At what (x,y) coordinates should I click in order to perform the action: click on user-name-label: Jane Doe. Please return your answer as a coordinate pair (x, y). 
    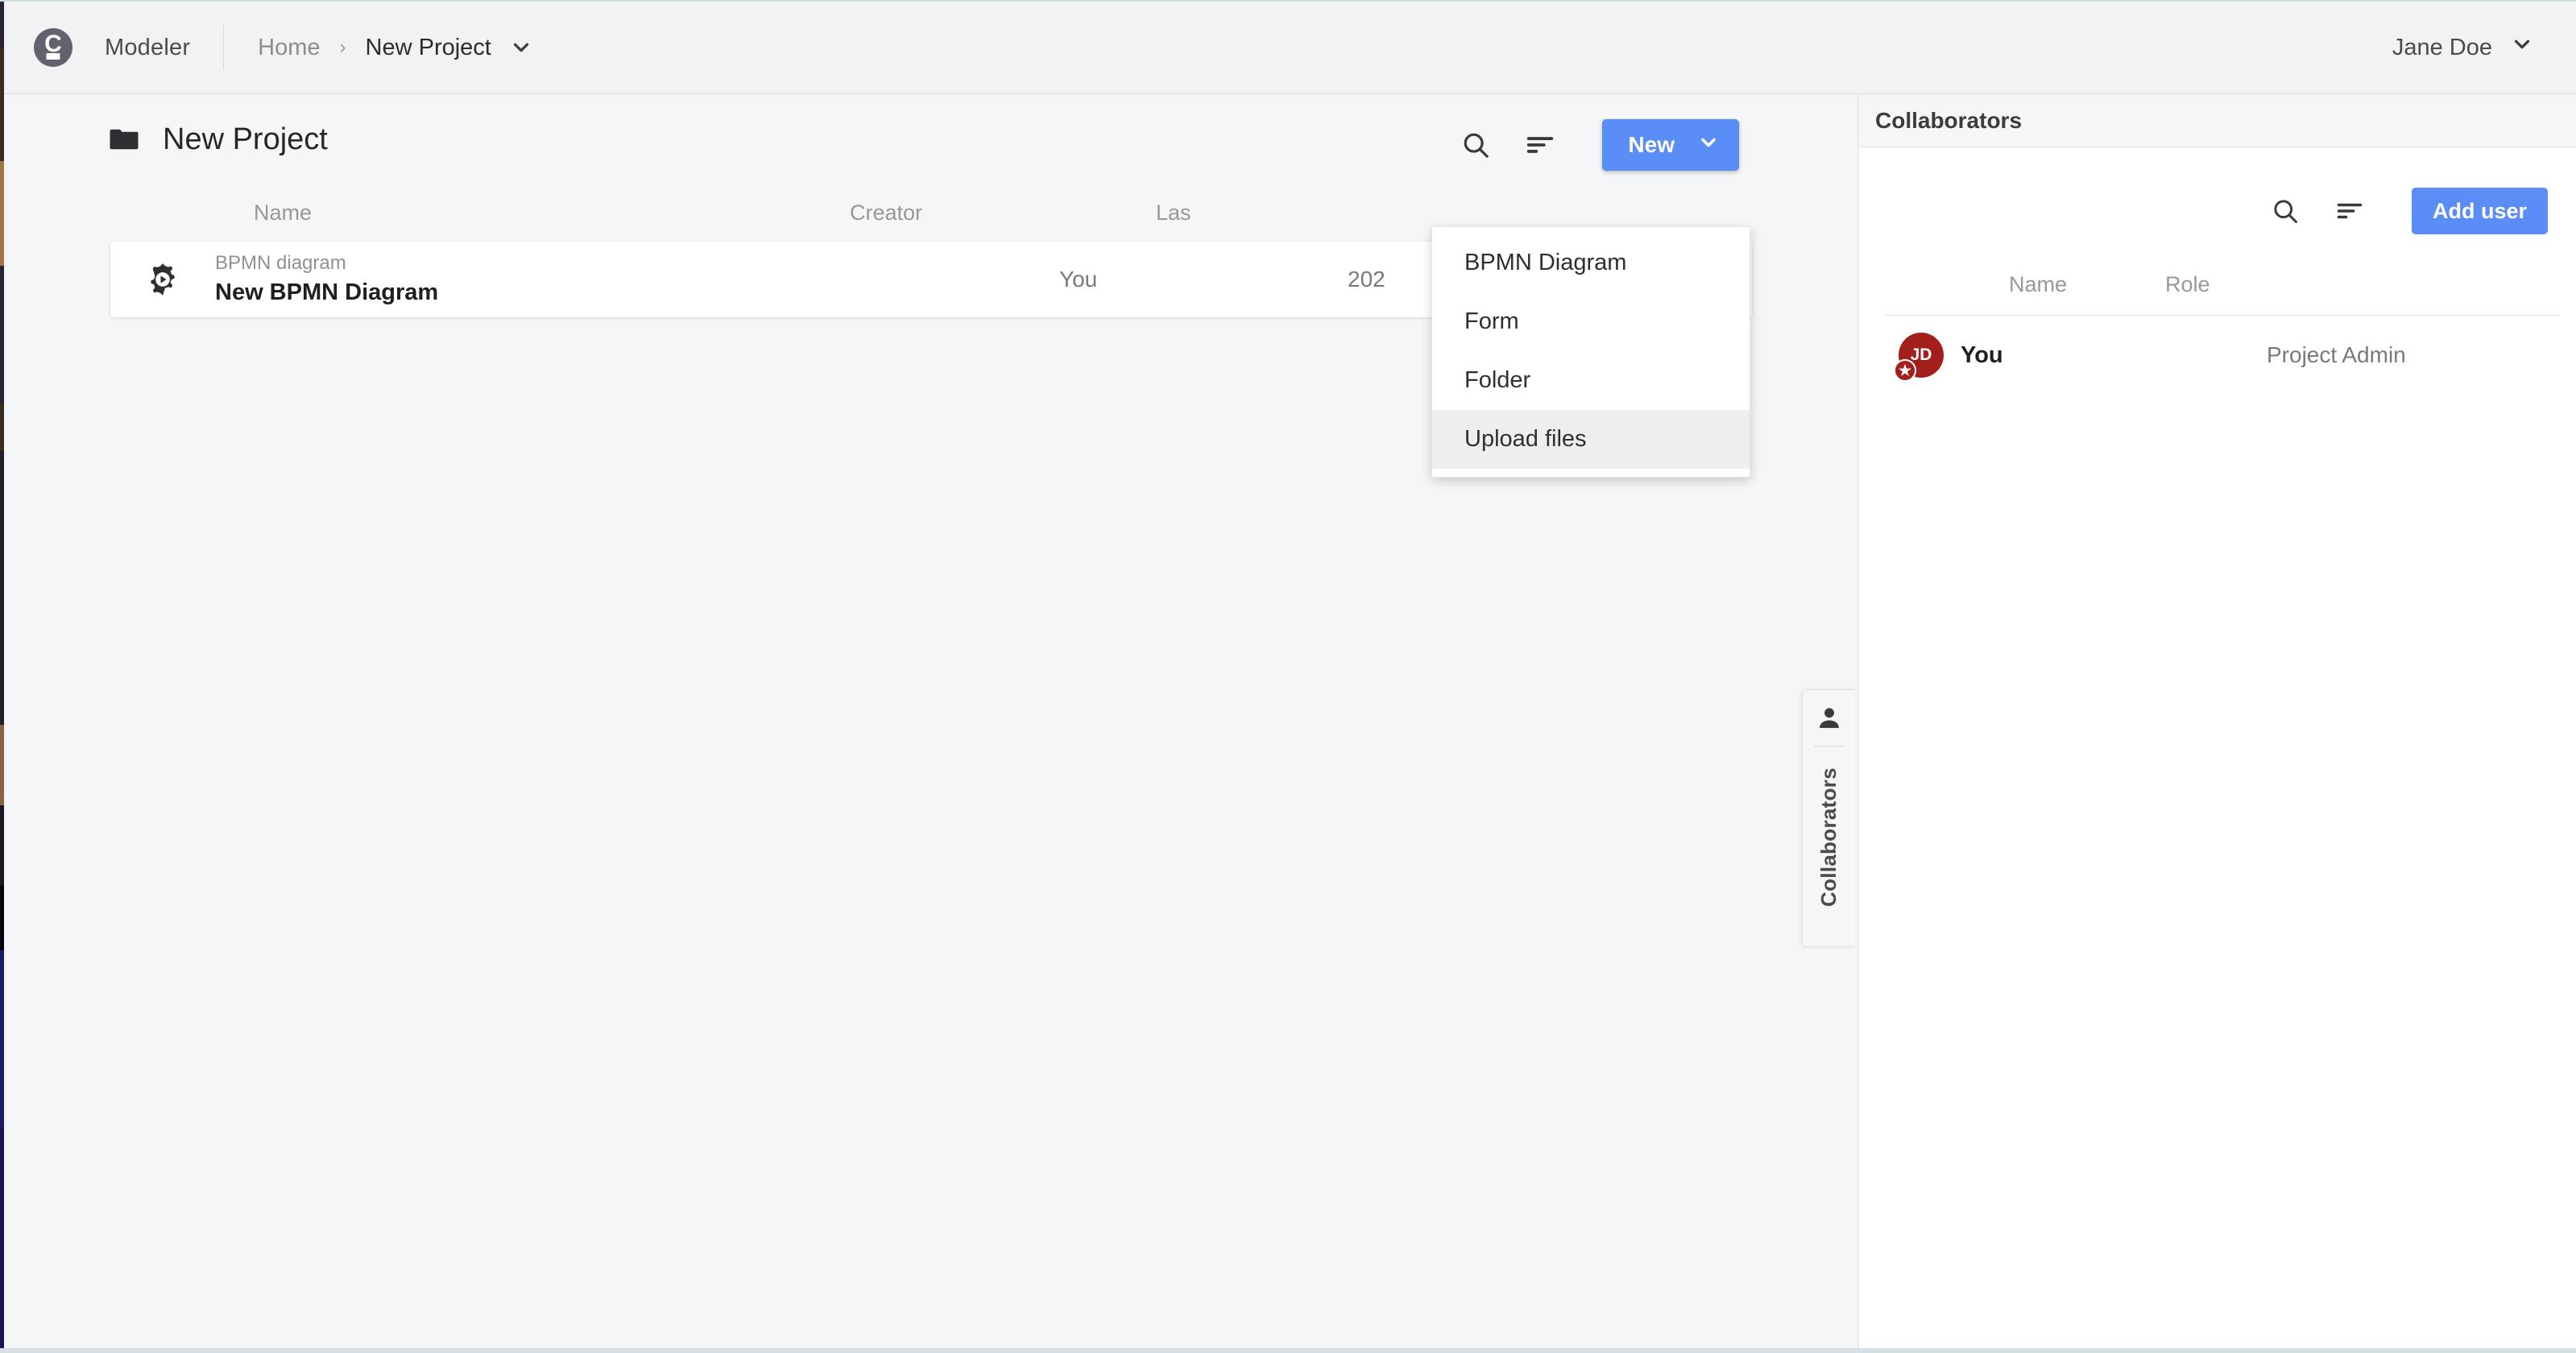
    Looking at the image, I should click on (2442, 47).